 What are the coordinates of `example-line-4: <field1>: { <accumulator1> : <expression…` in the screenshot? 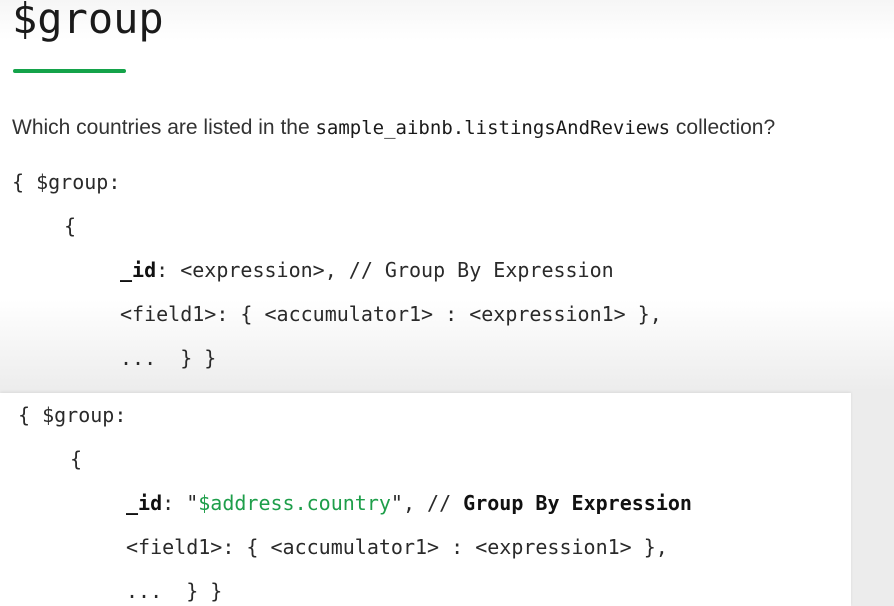 It's located at (397, 547).